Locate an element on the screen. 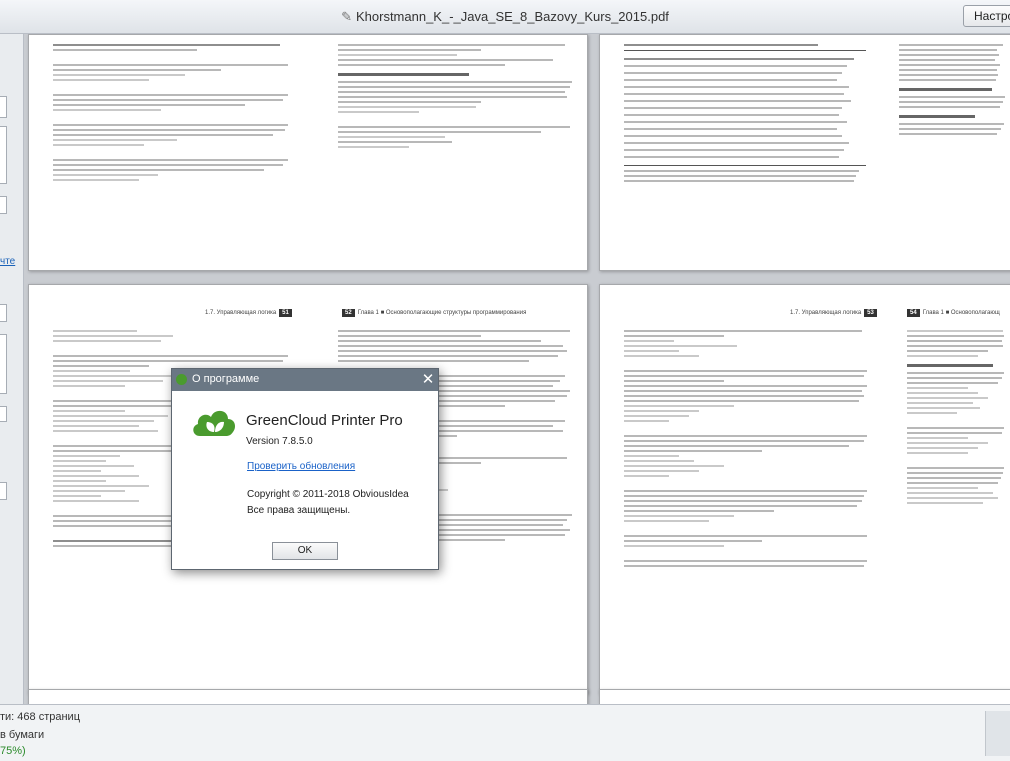  ok-button: OK is located at coordinates (305, 551).